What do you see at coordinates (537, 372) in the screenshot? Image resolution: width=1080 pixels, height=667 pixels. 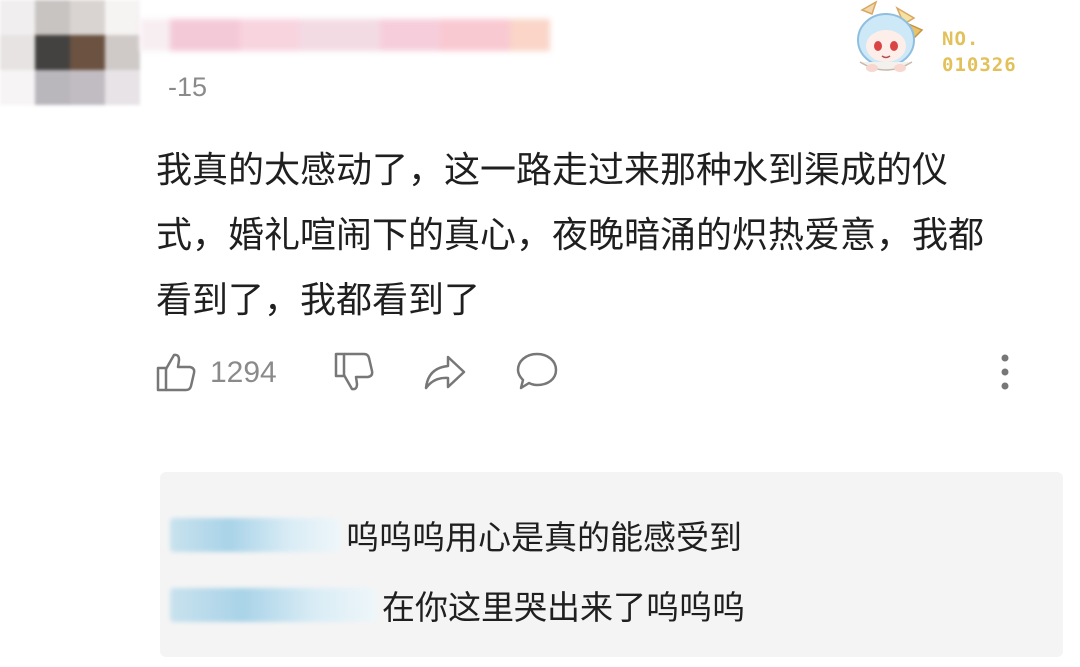 I see `comment-icon` at bounding box center [537, 372].